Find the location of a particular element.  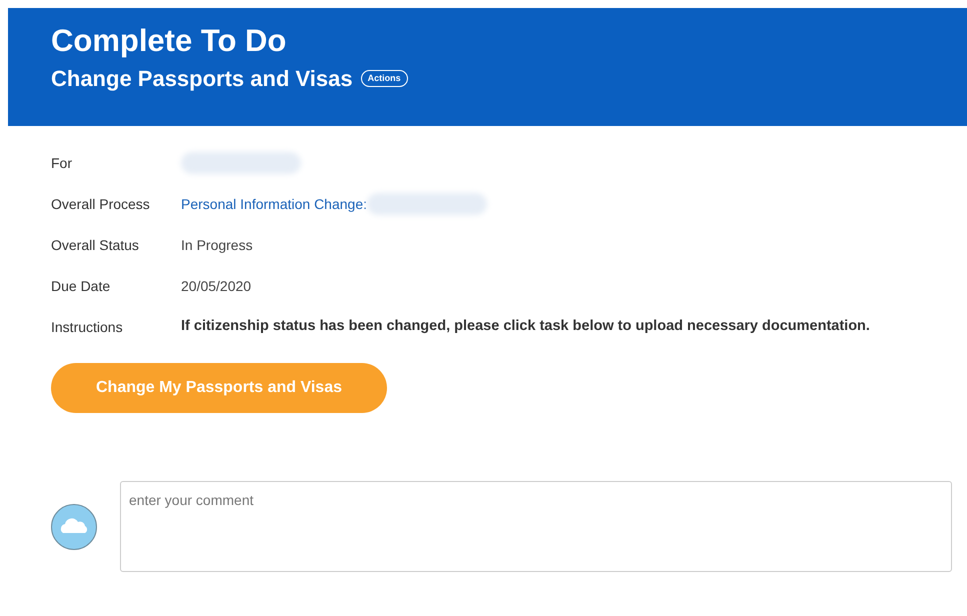

field-label: Overall Process is located at coordinates (101, 204).